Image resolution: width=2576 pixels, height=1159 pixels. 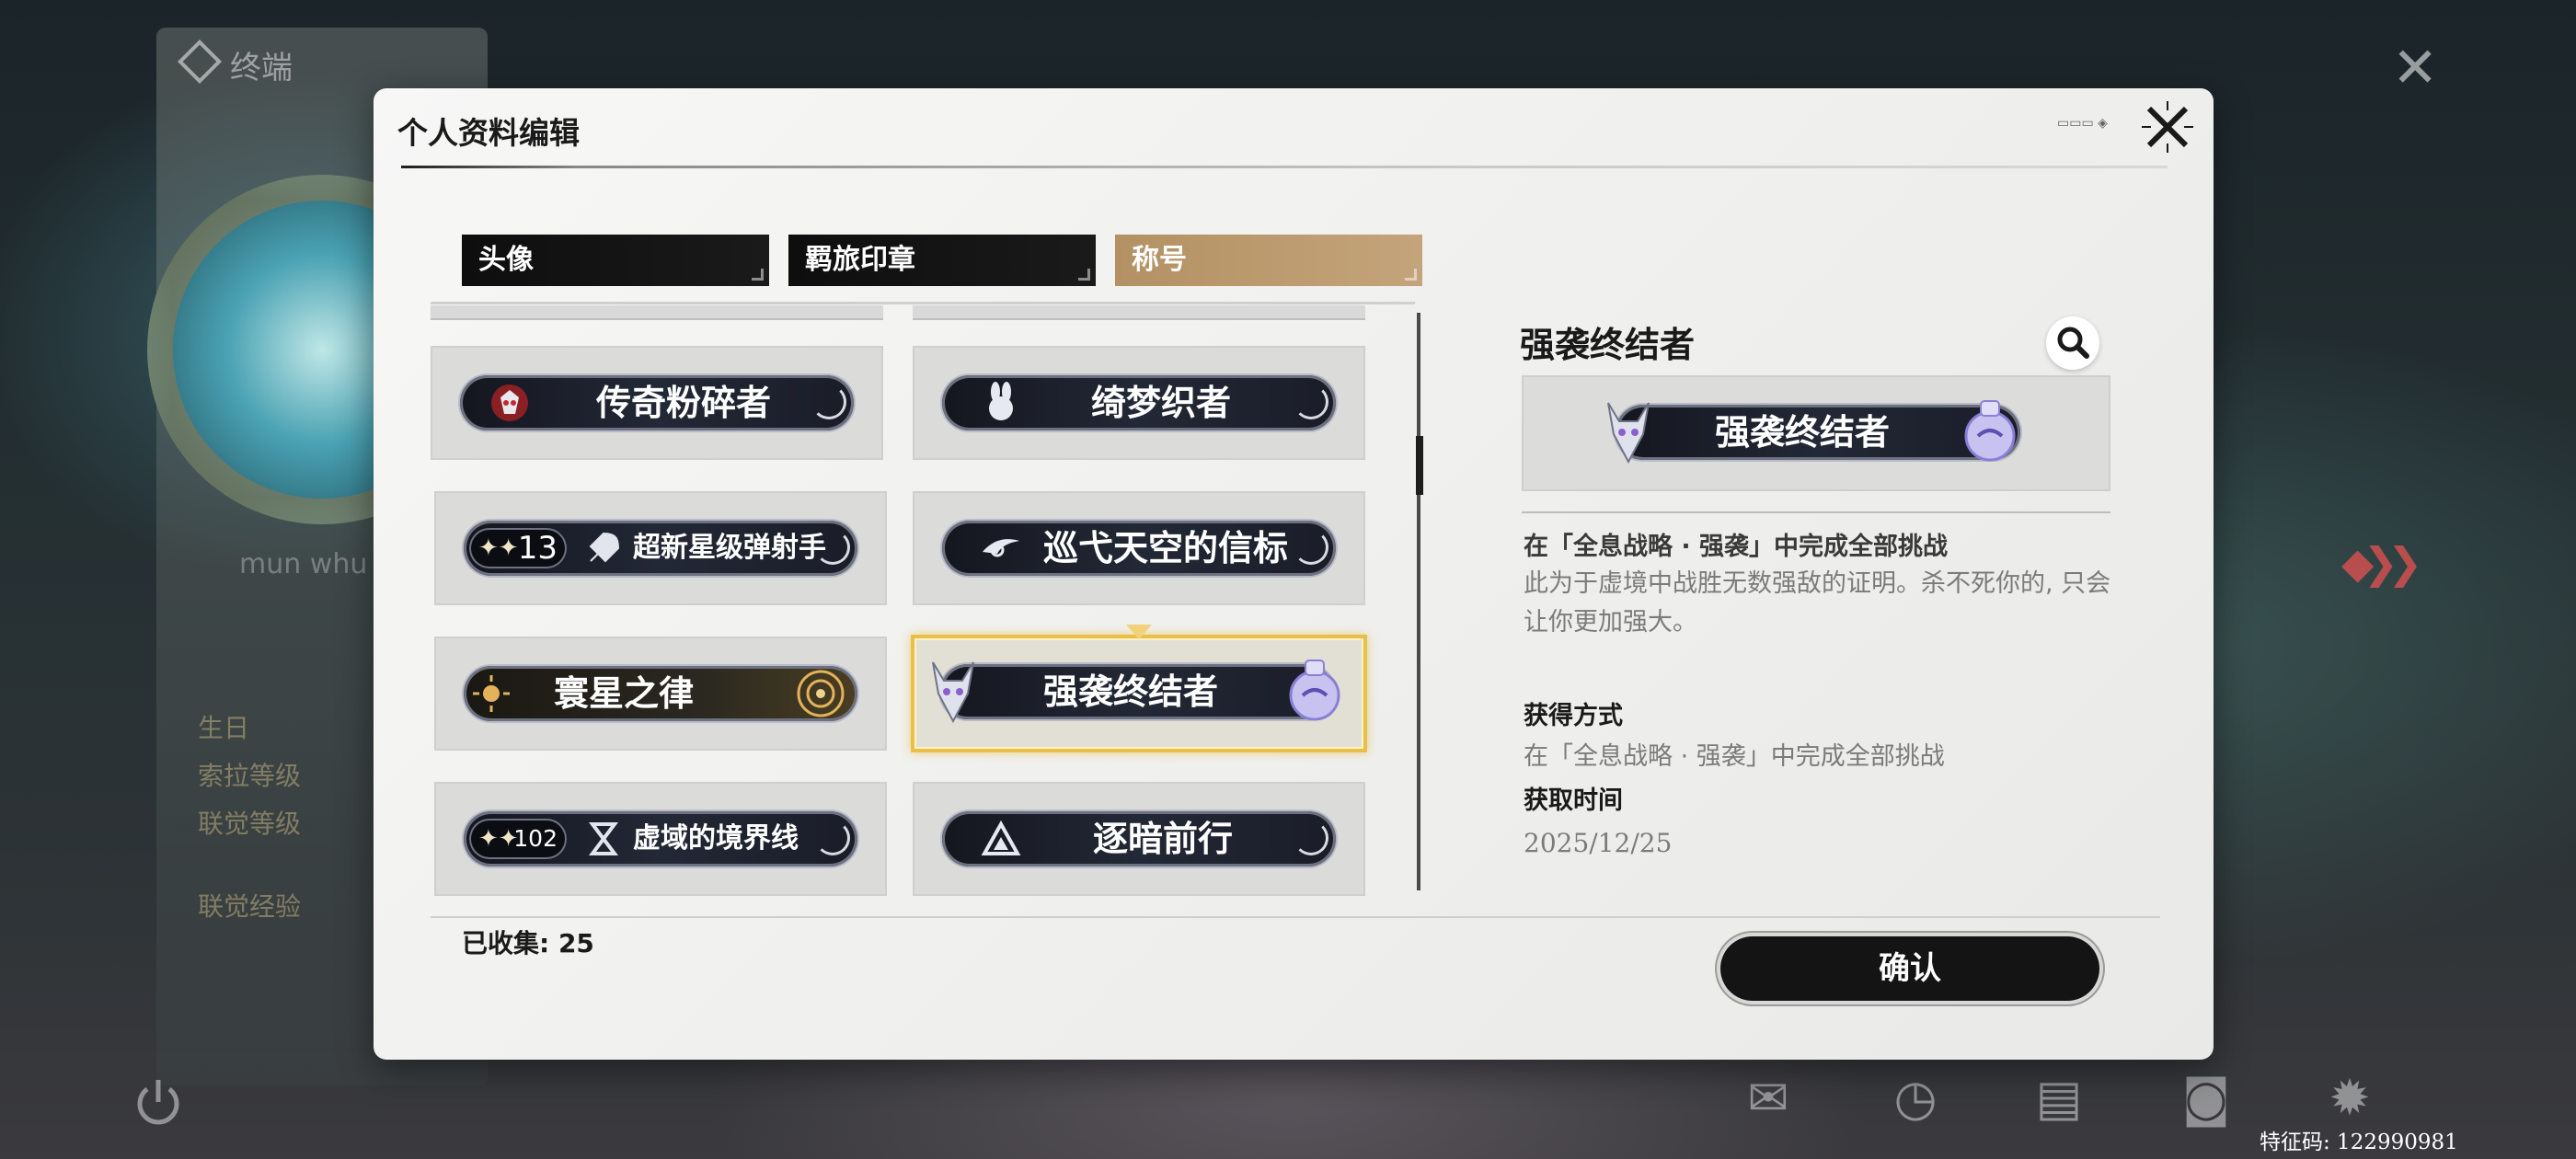 I want to click on triangle-emblem-icon, so click(x=1001, y=837).